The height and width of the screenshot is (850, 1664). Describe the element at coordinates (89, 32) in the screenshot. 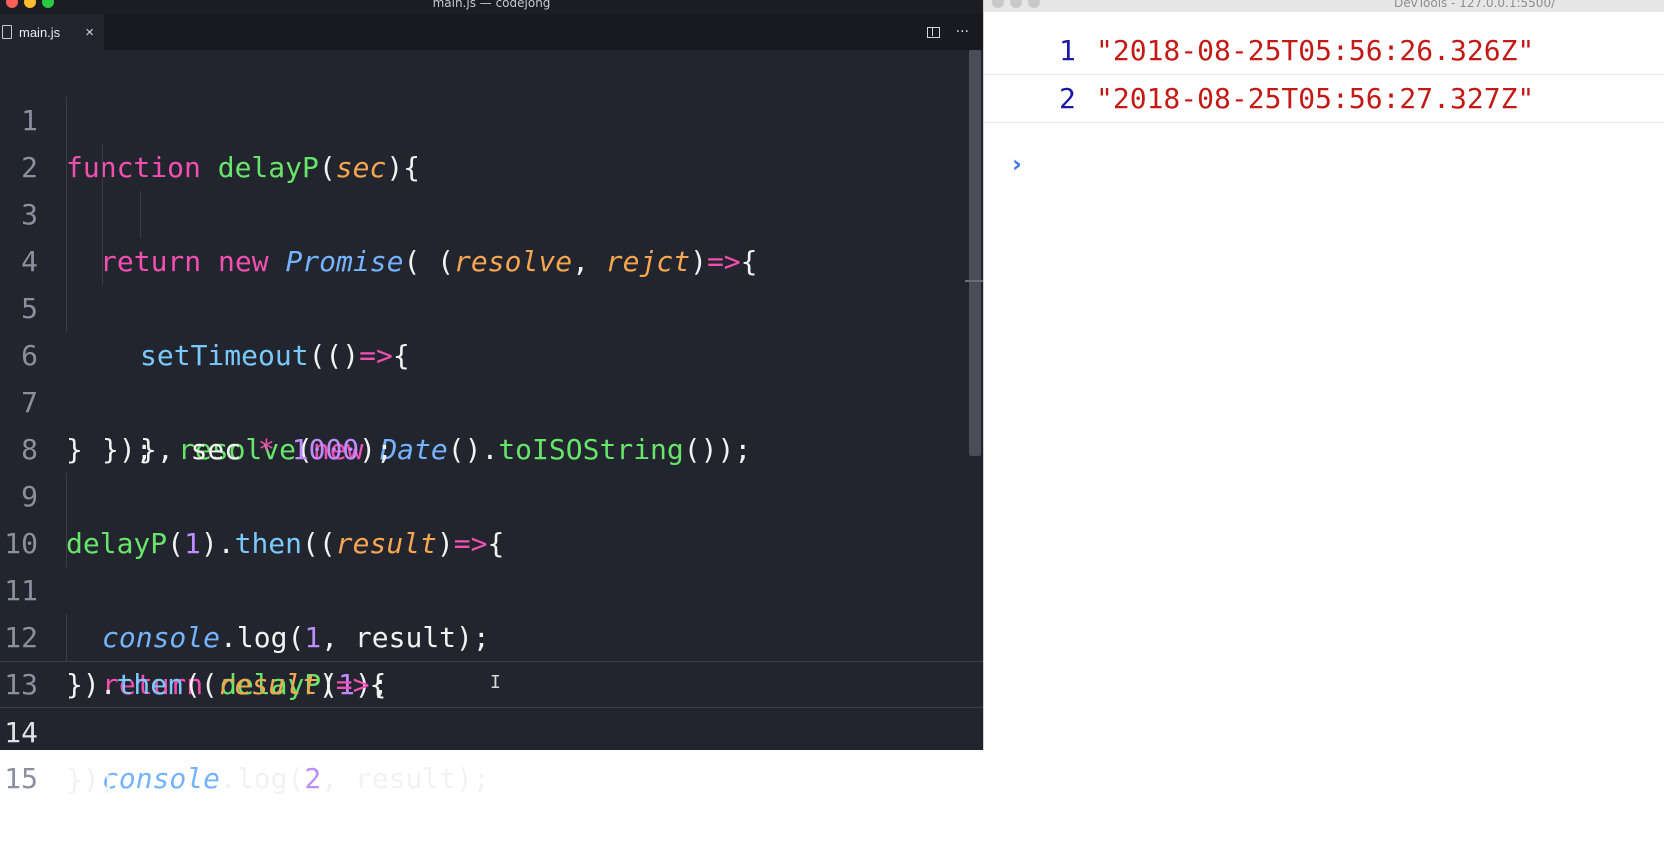

I see `close-tab-icon: ×` at that location.